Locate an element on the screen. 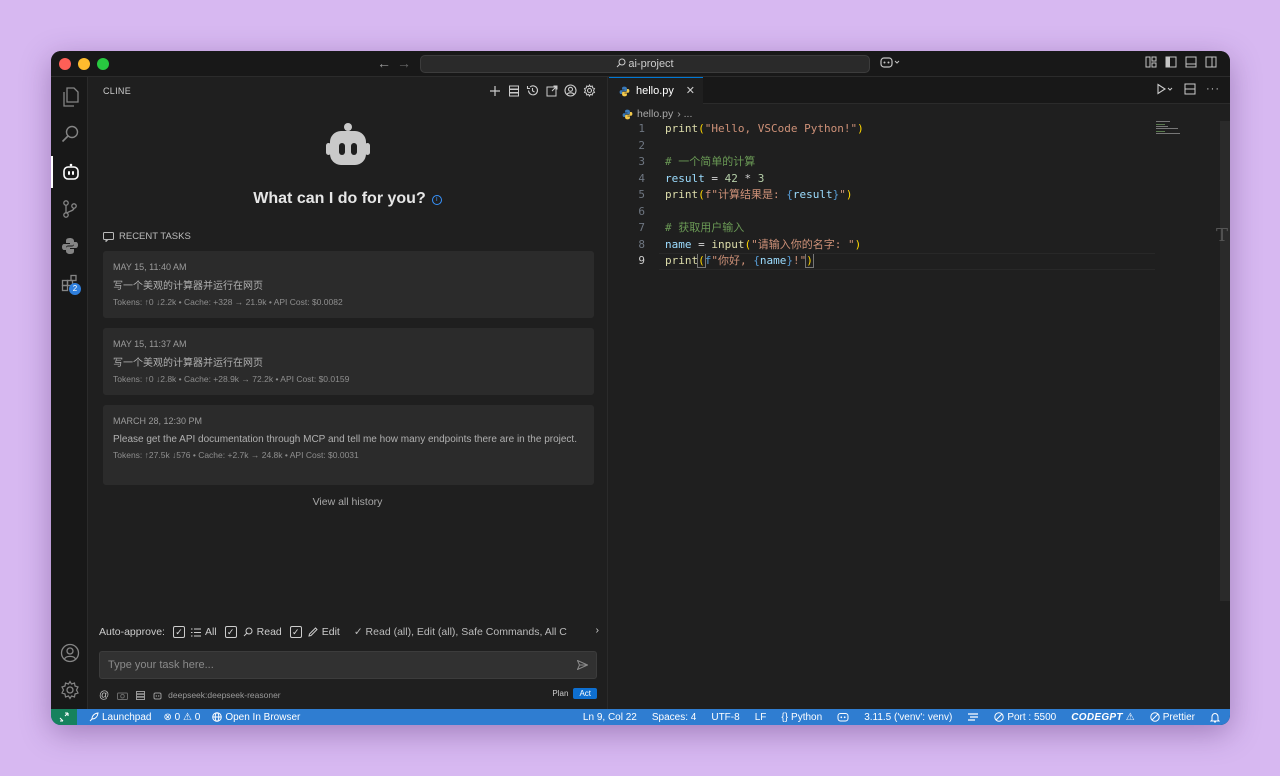 Image resolution: width=1280 pixels, height=776 pixels. token: 3 is located at coordinates (761, 178).